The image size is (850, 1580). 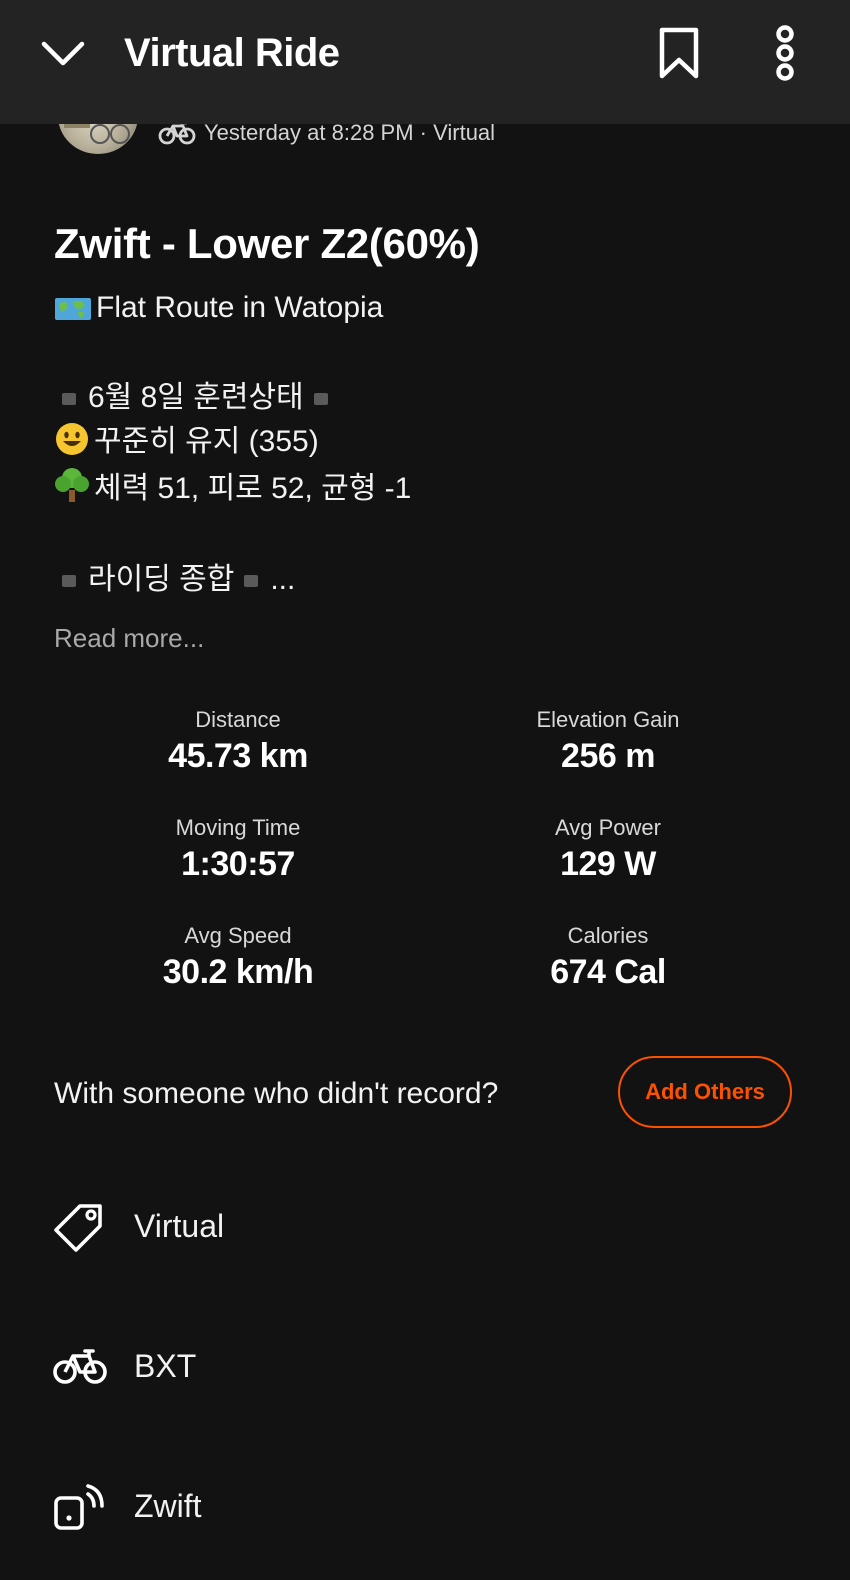 I want to click on fitness-stats-text: 체력 51, 피로 52, 균형 -1, so click(x=253, y=488).